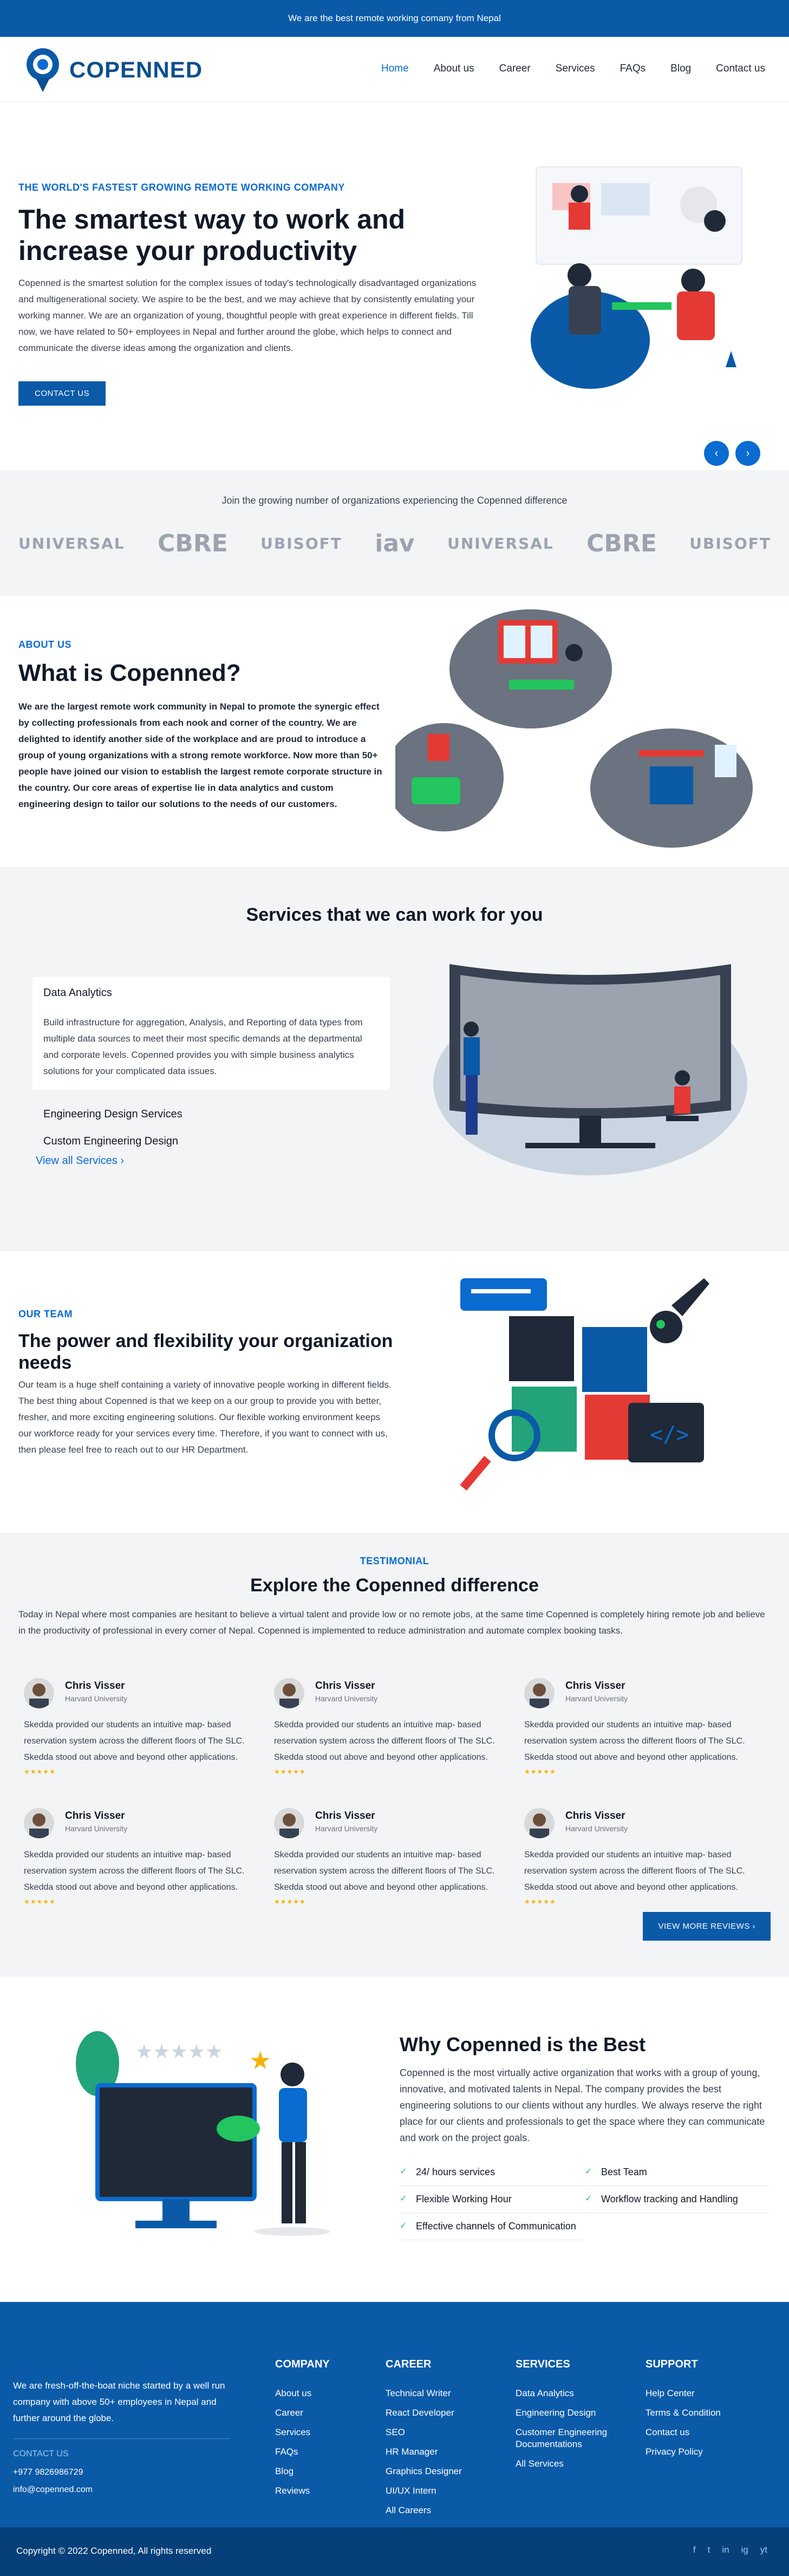 The width and height of the screenshot is (789, 2576). What do you see at coordinates (424, 2452) in the screenshot?
I see `footer-link: HR Manager` at bounding box center [424, 2452].